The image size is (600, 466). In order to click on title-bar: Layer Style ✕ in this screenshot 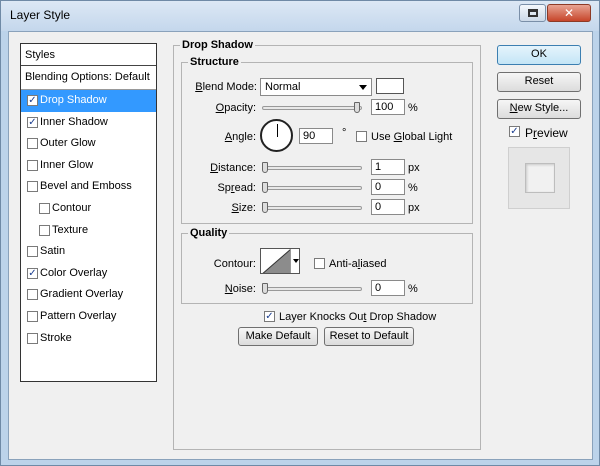, I will do `click(300, 16)`.